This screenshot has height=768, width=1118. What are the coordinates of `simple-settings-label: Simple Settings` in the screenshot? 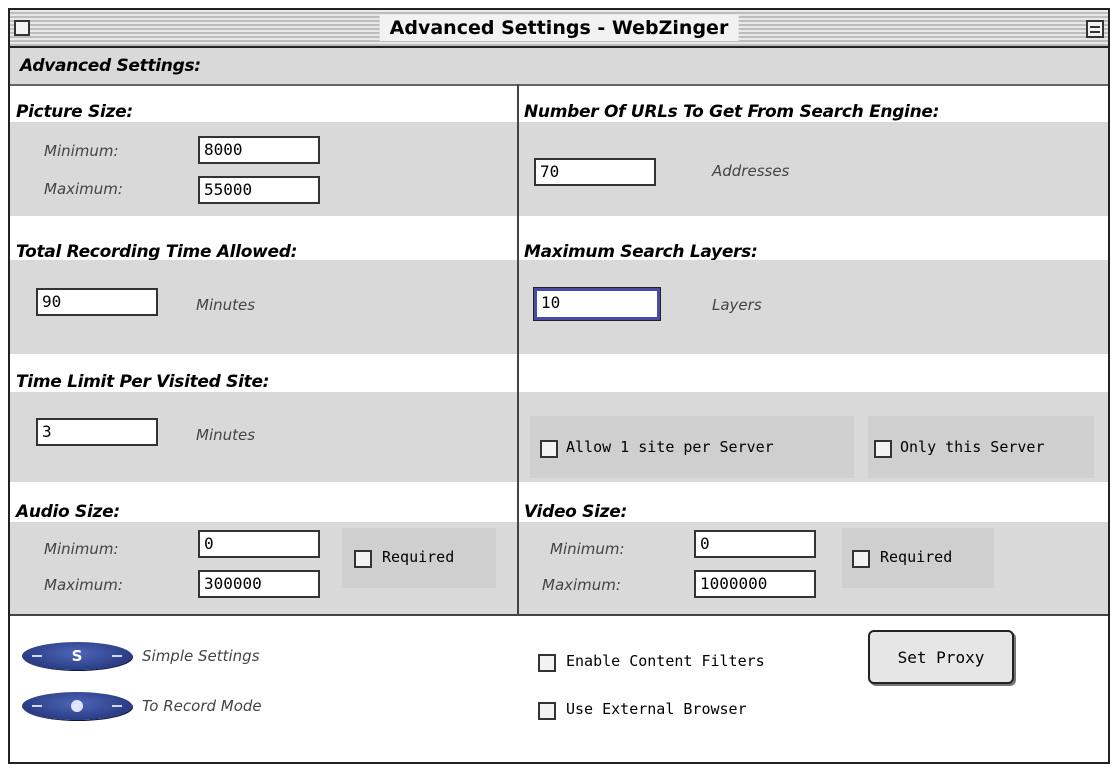 It's located at (201, 656).